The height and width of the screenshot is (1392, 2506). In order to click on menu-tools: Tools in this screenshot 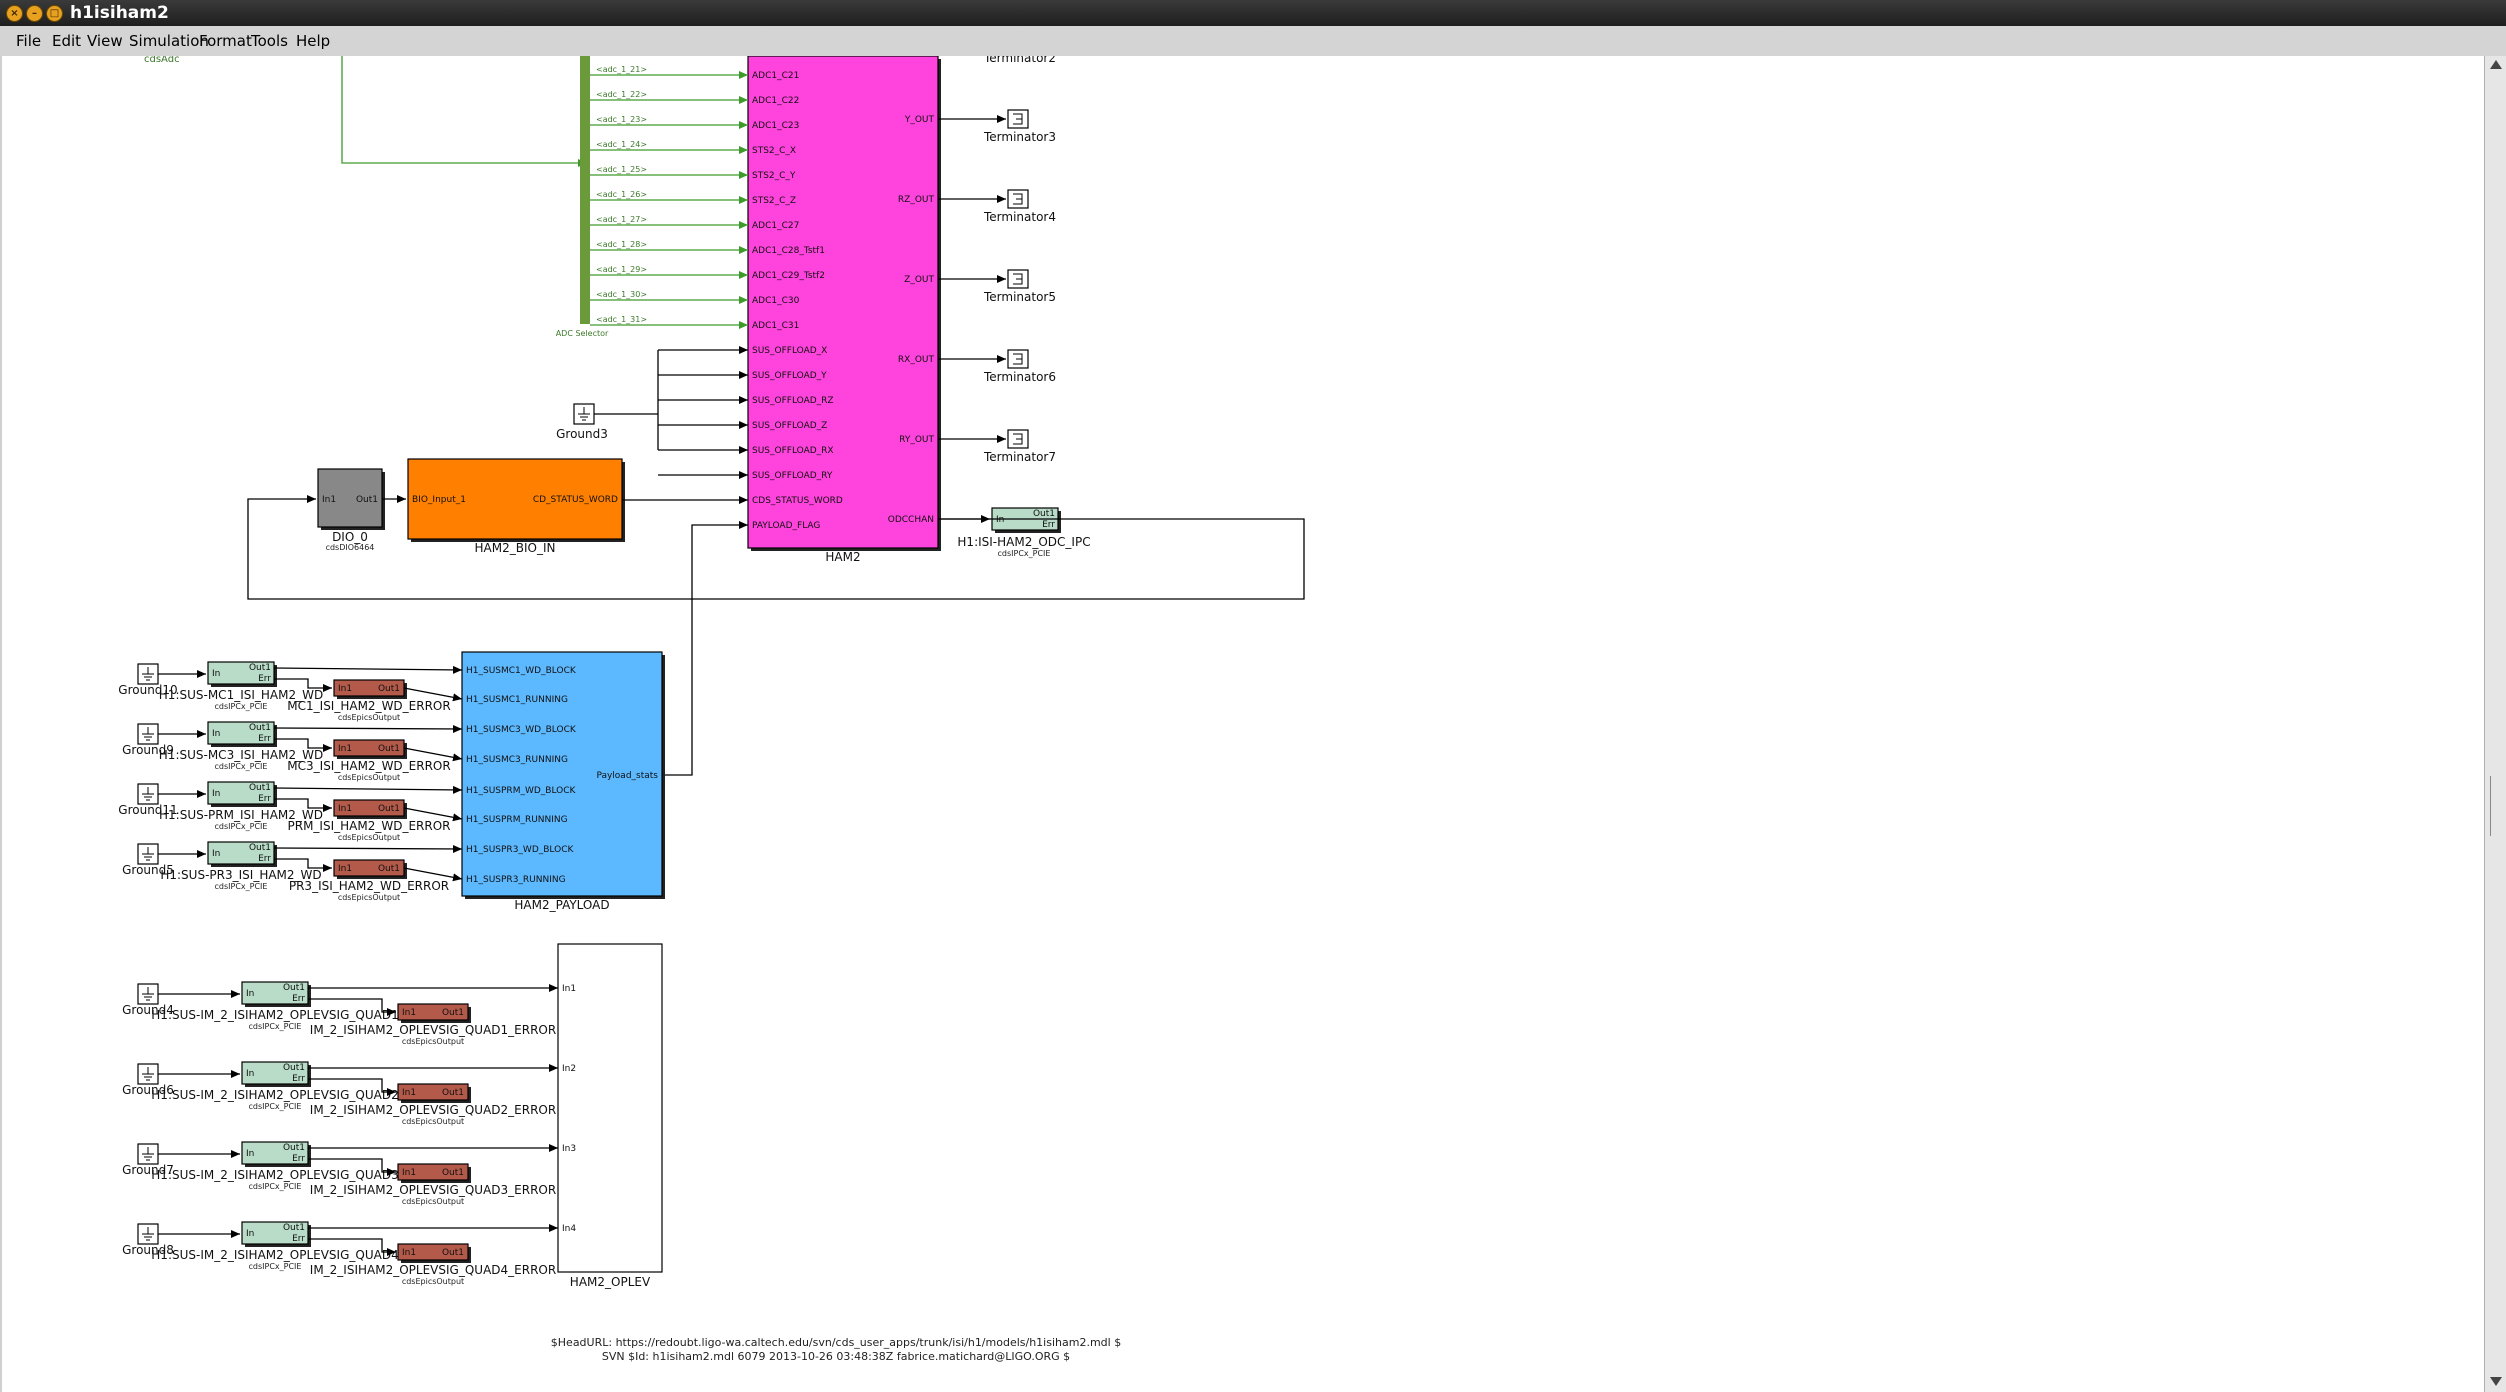, I will do `click(269, 41)`.